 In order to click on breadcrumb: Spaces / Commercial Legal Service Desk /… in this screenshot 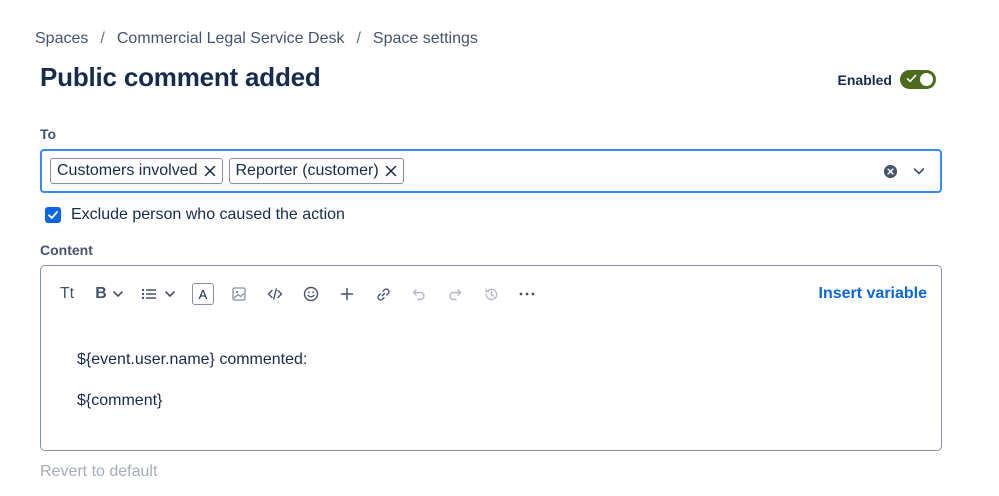, I will do `click(256, 39)`.